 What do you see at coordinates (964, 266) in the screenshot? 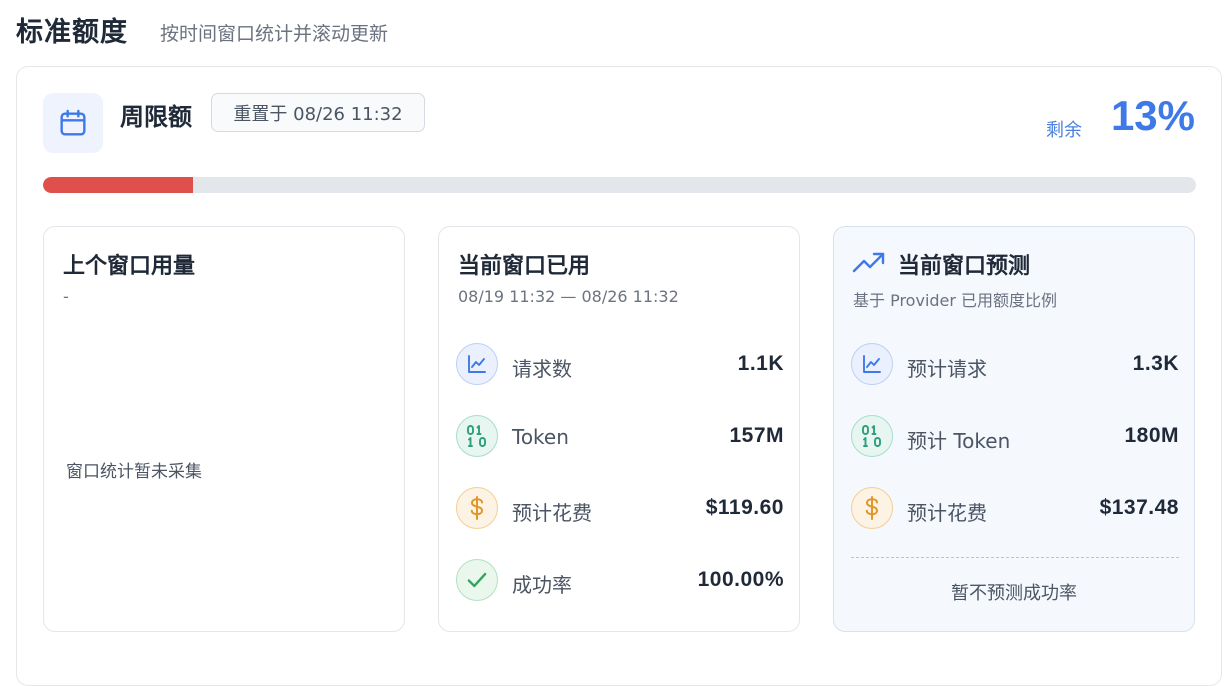
I see `forecast-title: 当前窗口预测` at bounding box center [964, 266].